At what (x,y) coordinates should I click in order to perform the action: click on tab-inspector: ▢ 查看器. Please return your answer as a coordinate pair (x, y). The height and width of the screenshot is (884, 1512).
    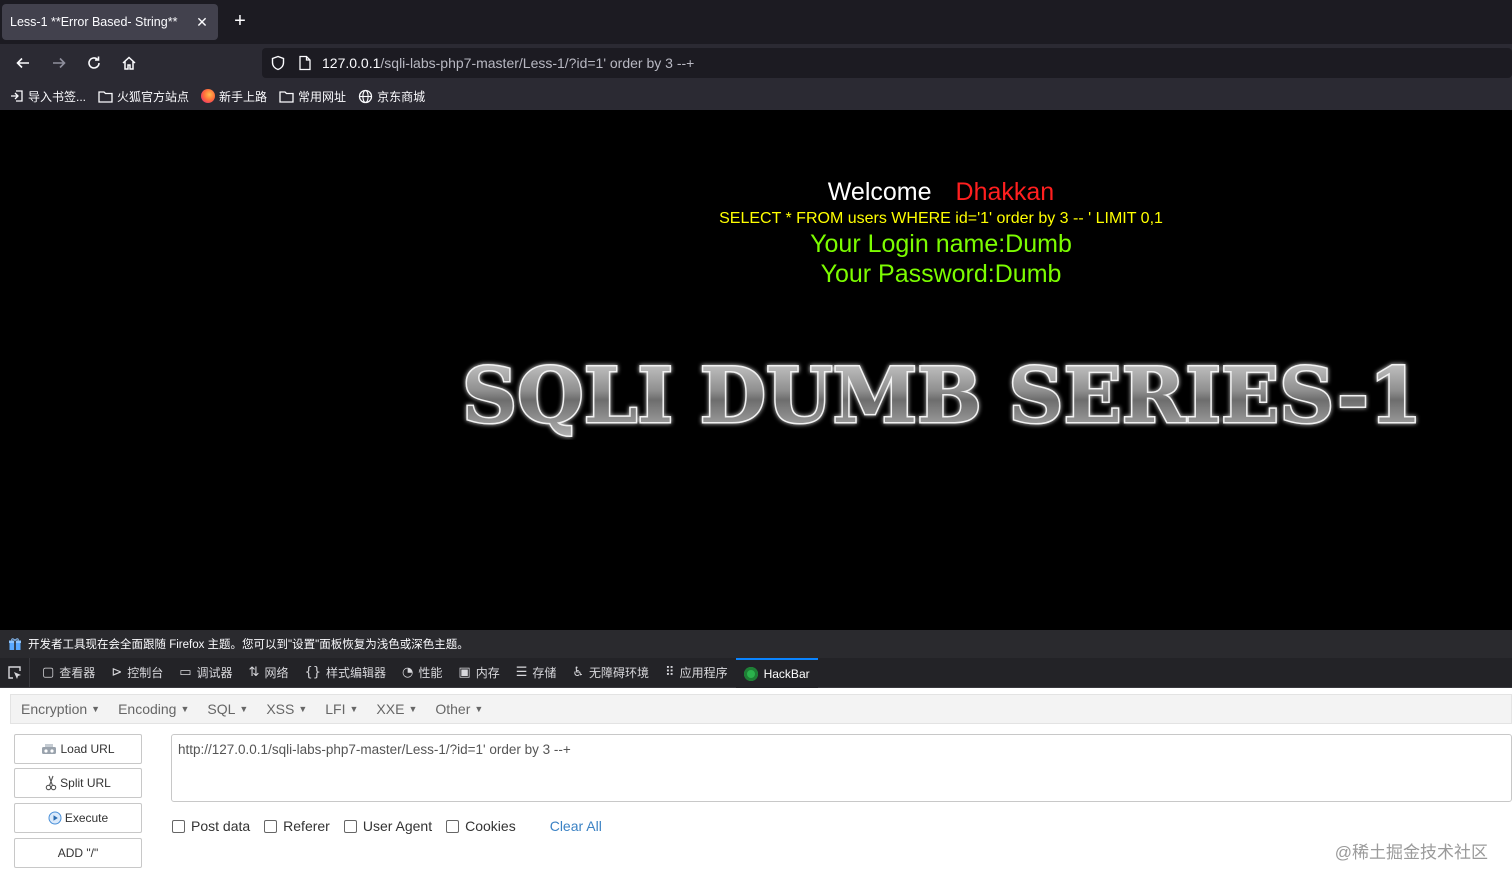
    Looking at the image, I should click on (68, 673).